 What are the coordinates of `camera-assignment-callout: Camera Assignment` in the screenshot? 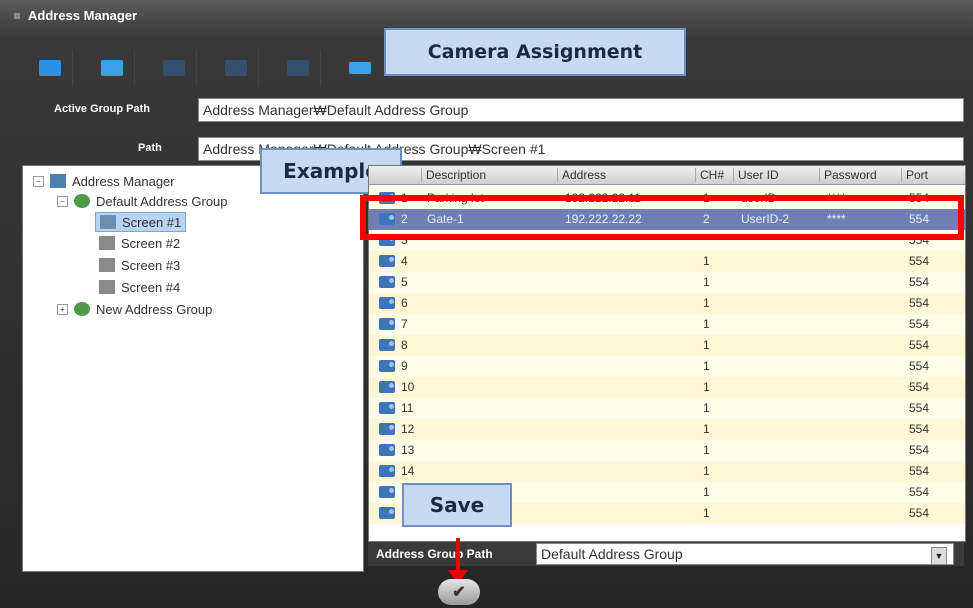 It's located at (535, 52).